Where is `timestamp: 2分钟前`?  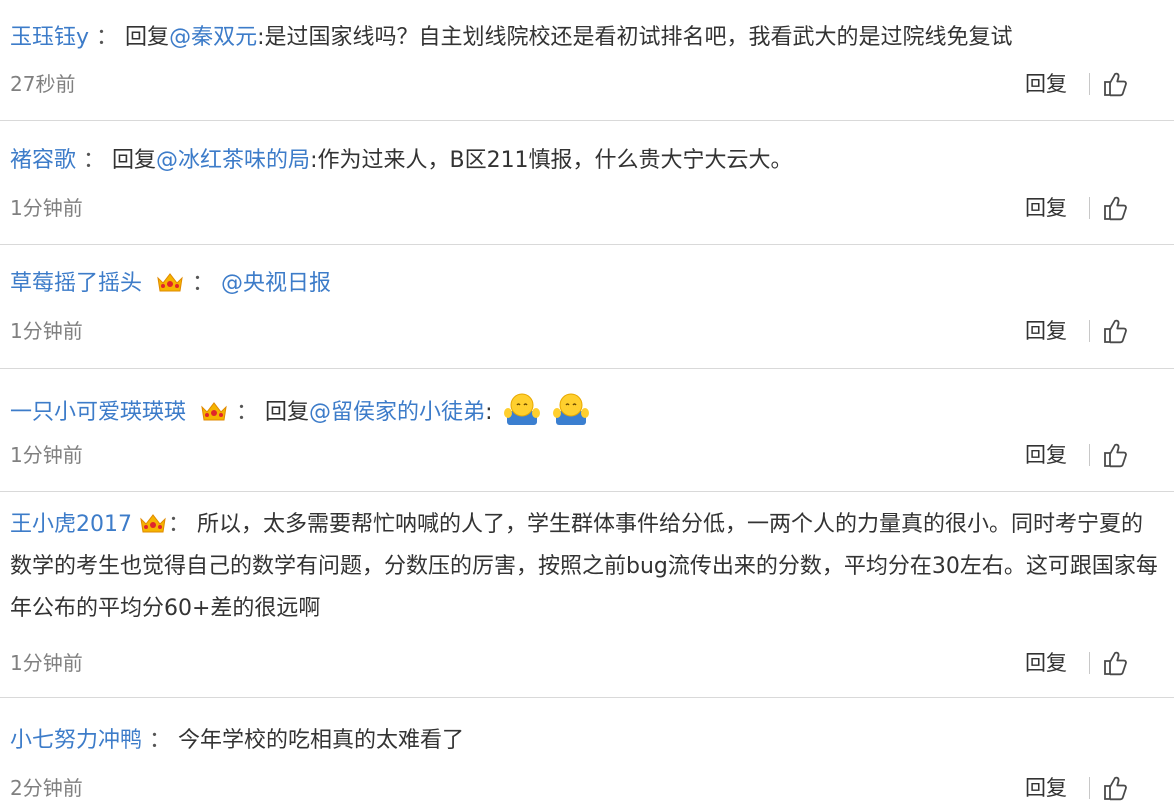
timestamp: 2分钟前 is located at coordinates (46, 788).